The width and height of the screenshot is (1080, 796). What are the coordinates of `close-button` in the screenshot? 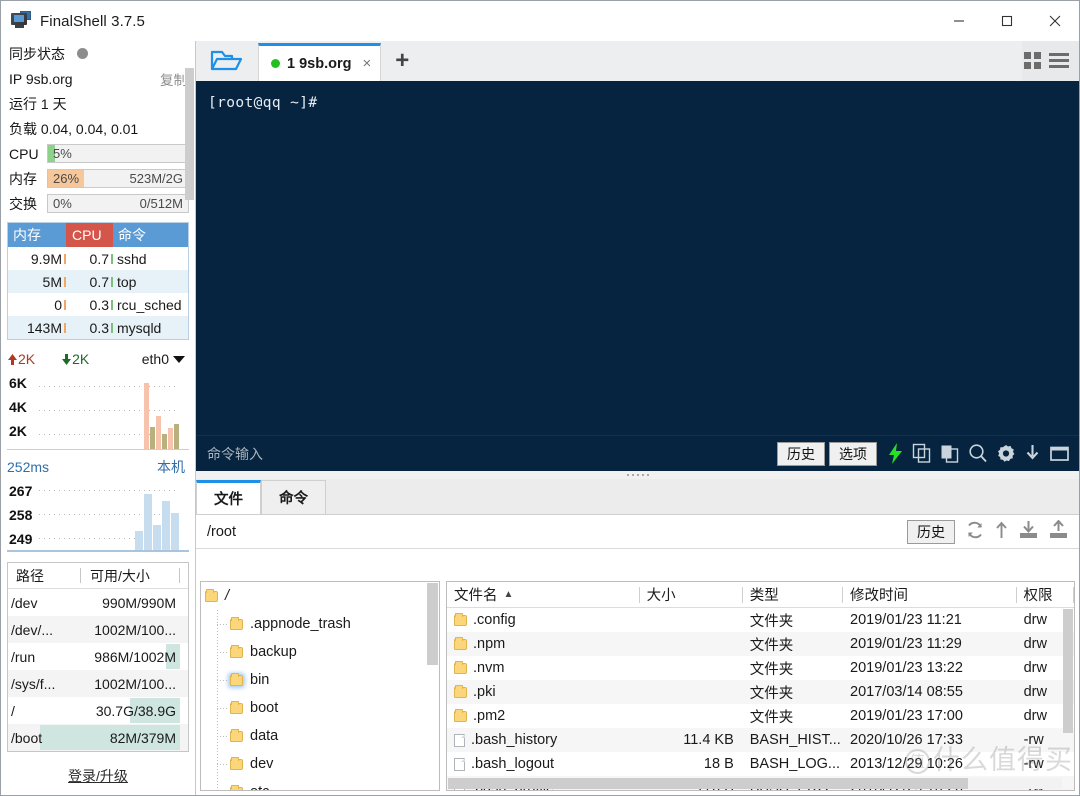 It's located at (1055, 21).